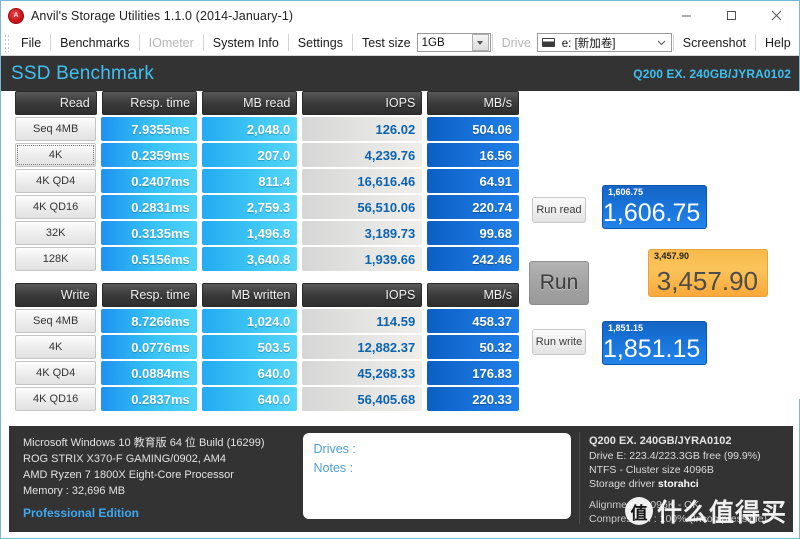  What do you see at coordinates (559, 210) in the screenshot?
I see `run-read-button: Run read` at bounding box center [559, 210].